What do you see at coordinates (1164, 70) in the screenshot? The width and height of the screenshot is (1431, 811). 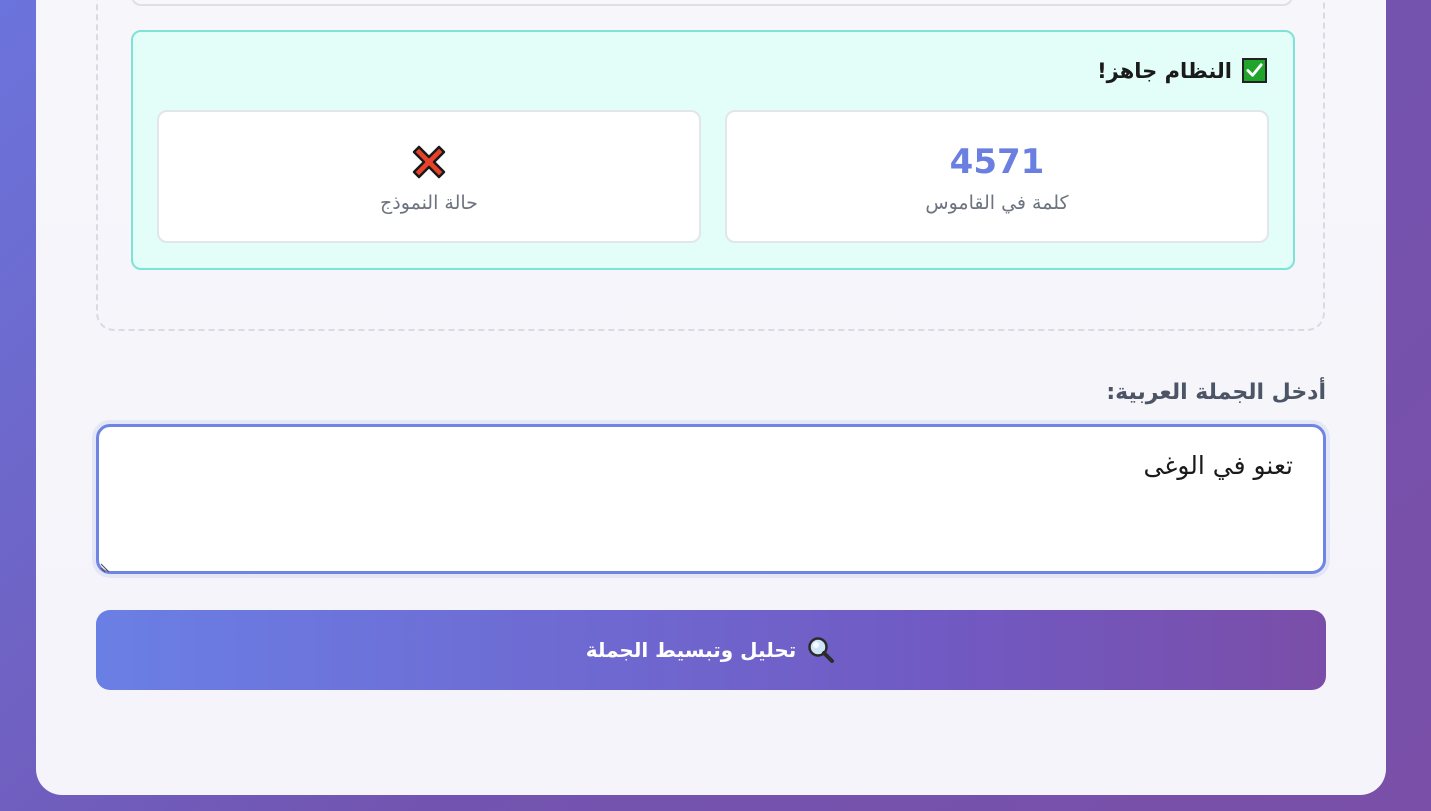 I see `status-title-text: النظام جاهز!` at bounding box center [1164, 70].